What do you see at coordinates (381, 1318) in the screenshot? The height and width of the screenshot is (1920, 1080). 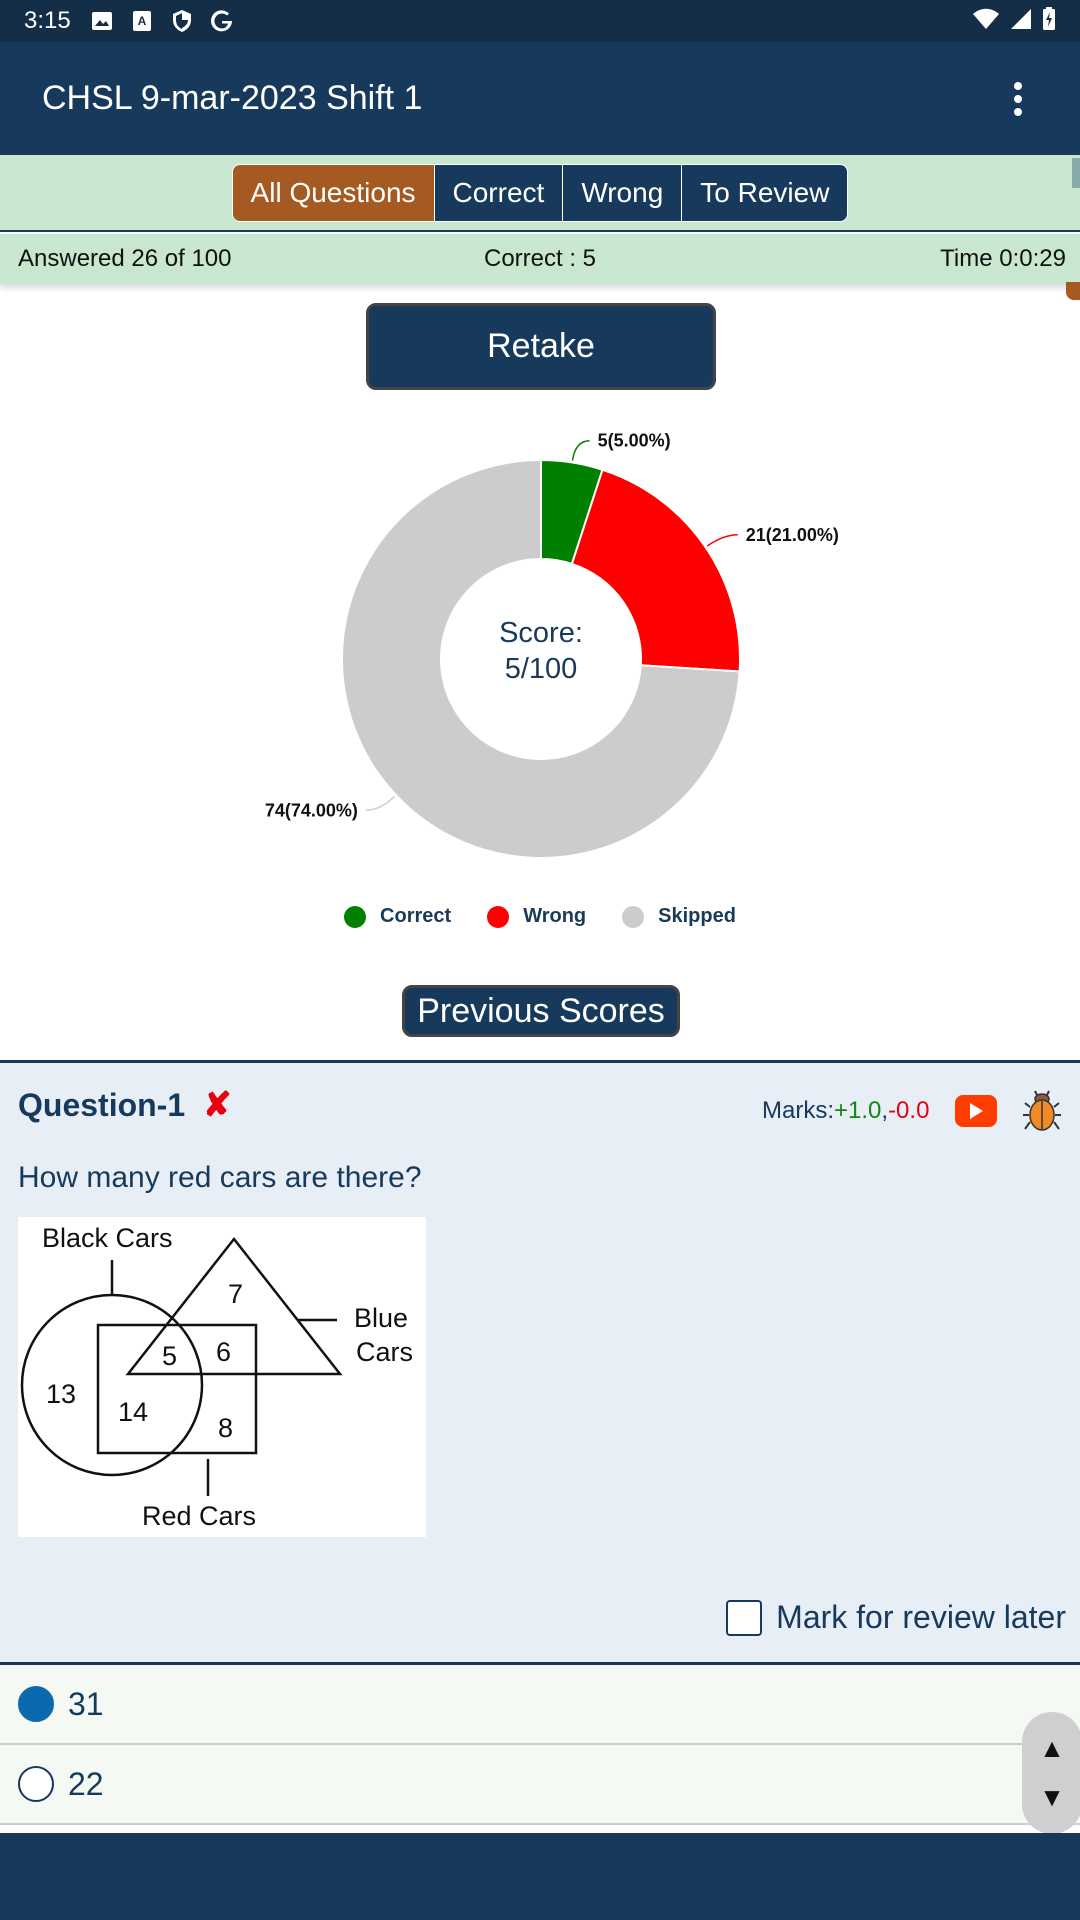 I see `diagram-label-blue: Blue` at bounding box center [381, 1318].